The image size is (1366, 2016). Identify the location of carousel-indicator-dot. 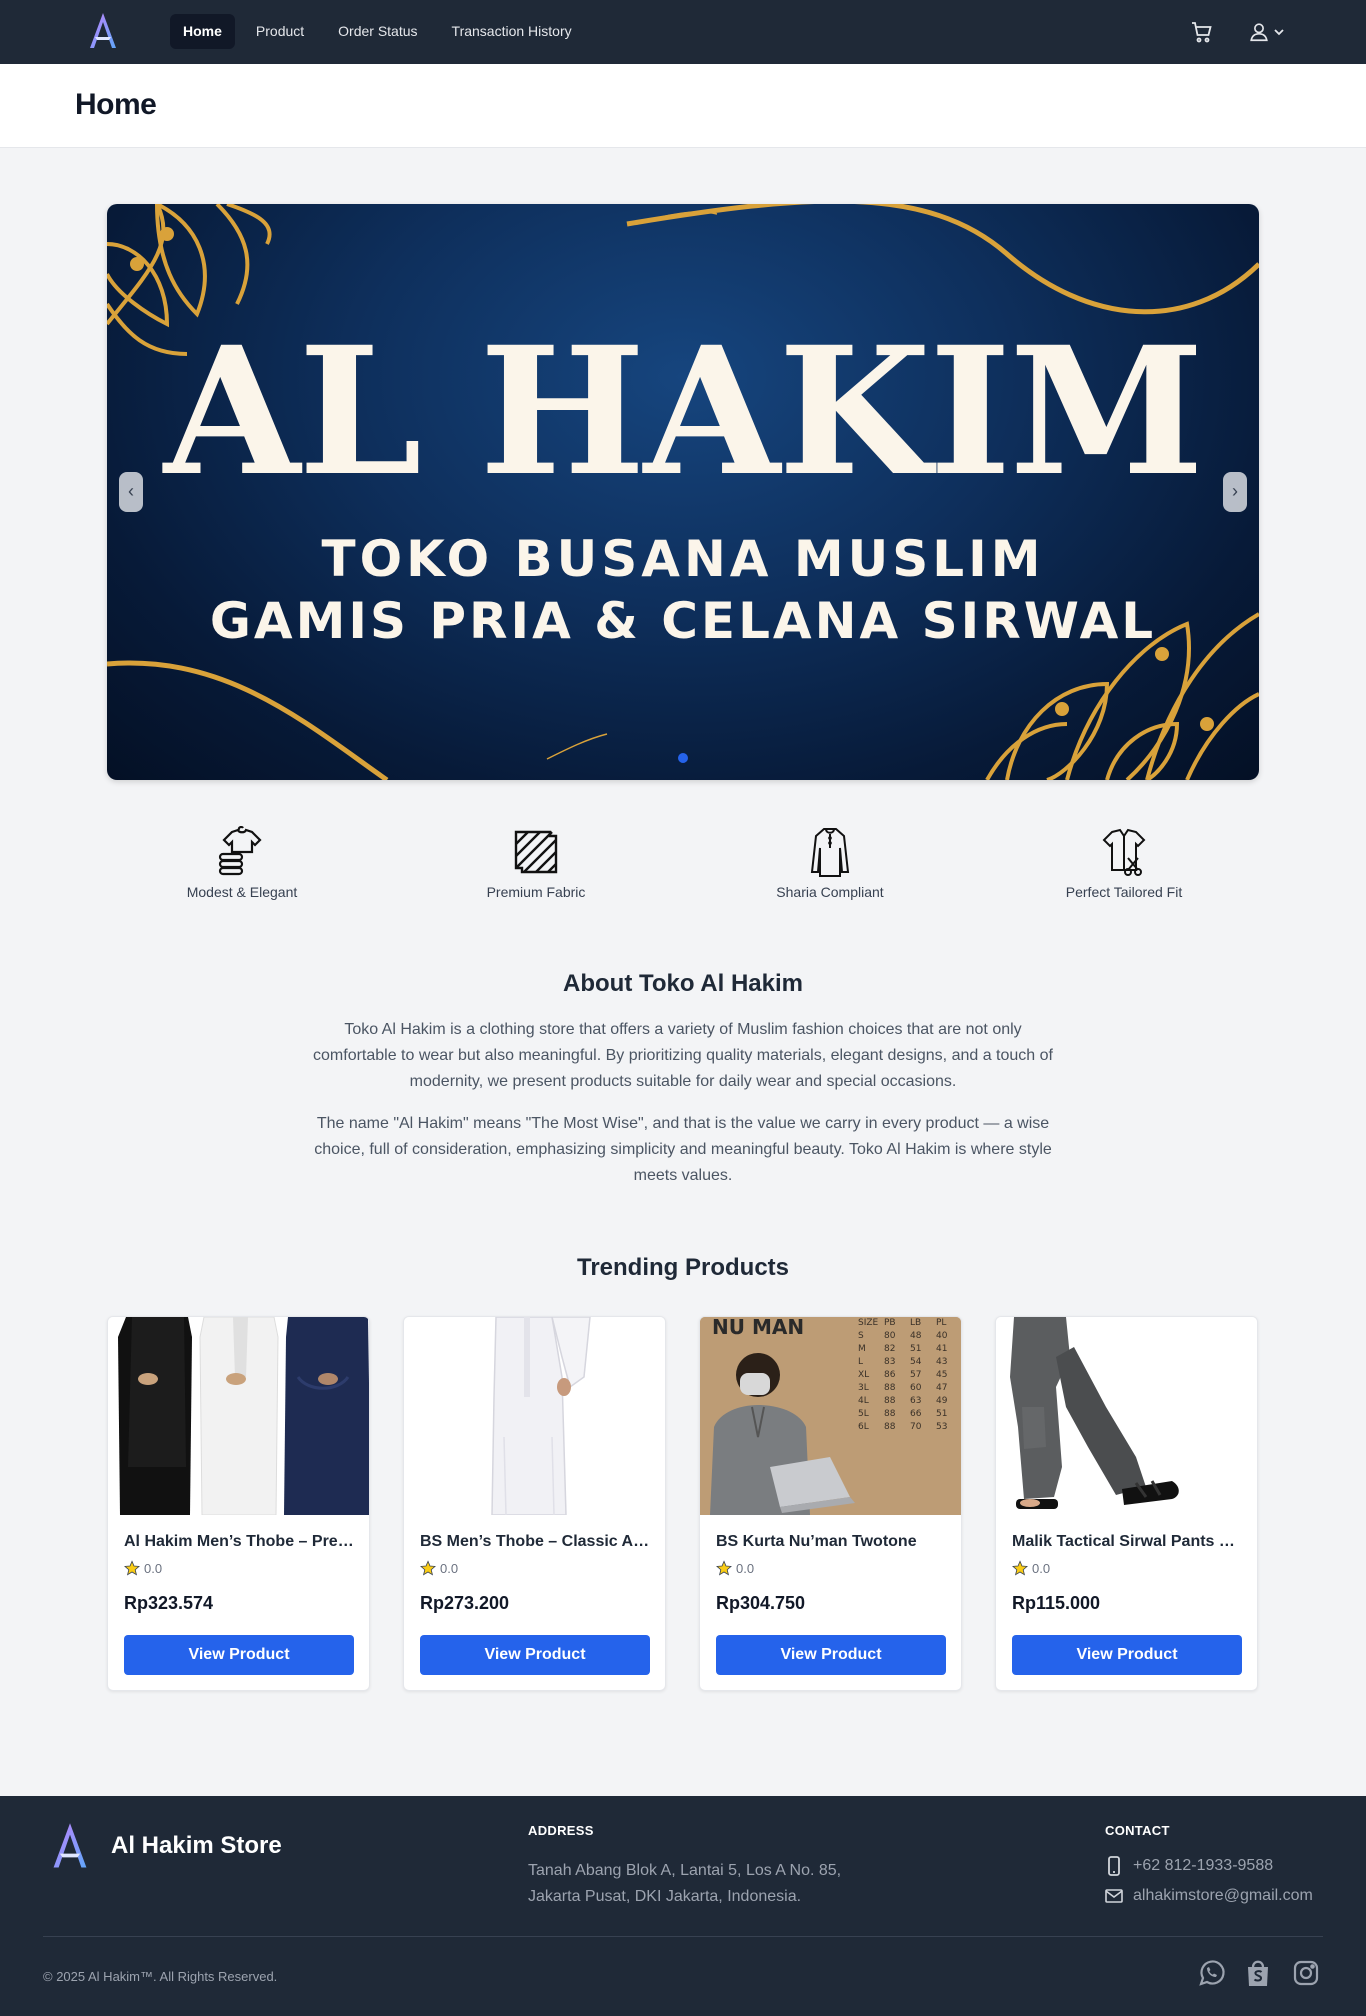
(683, 758).